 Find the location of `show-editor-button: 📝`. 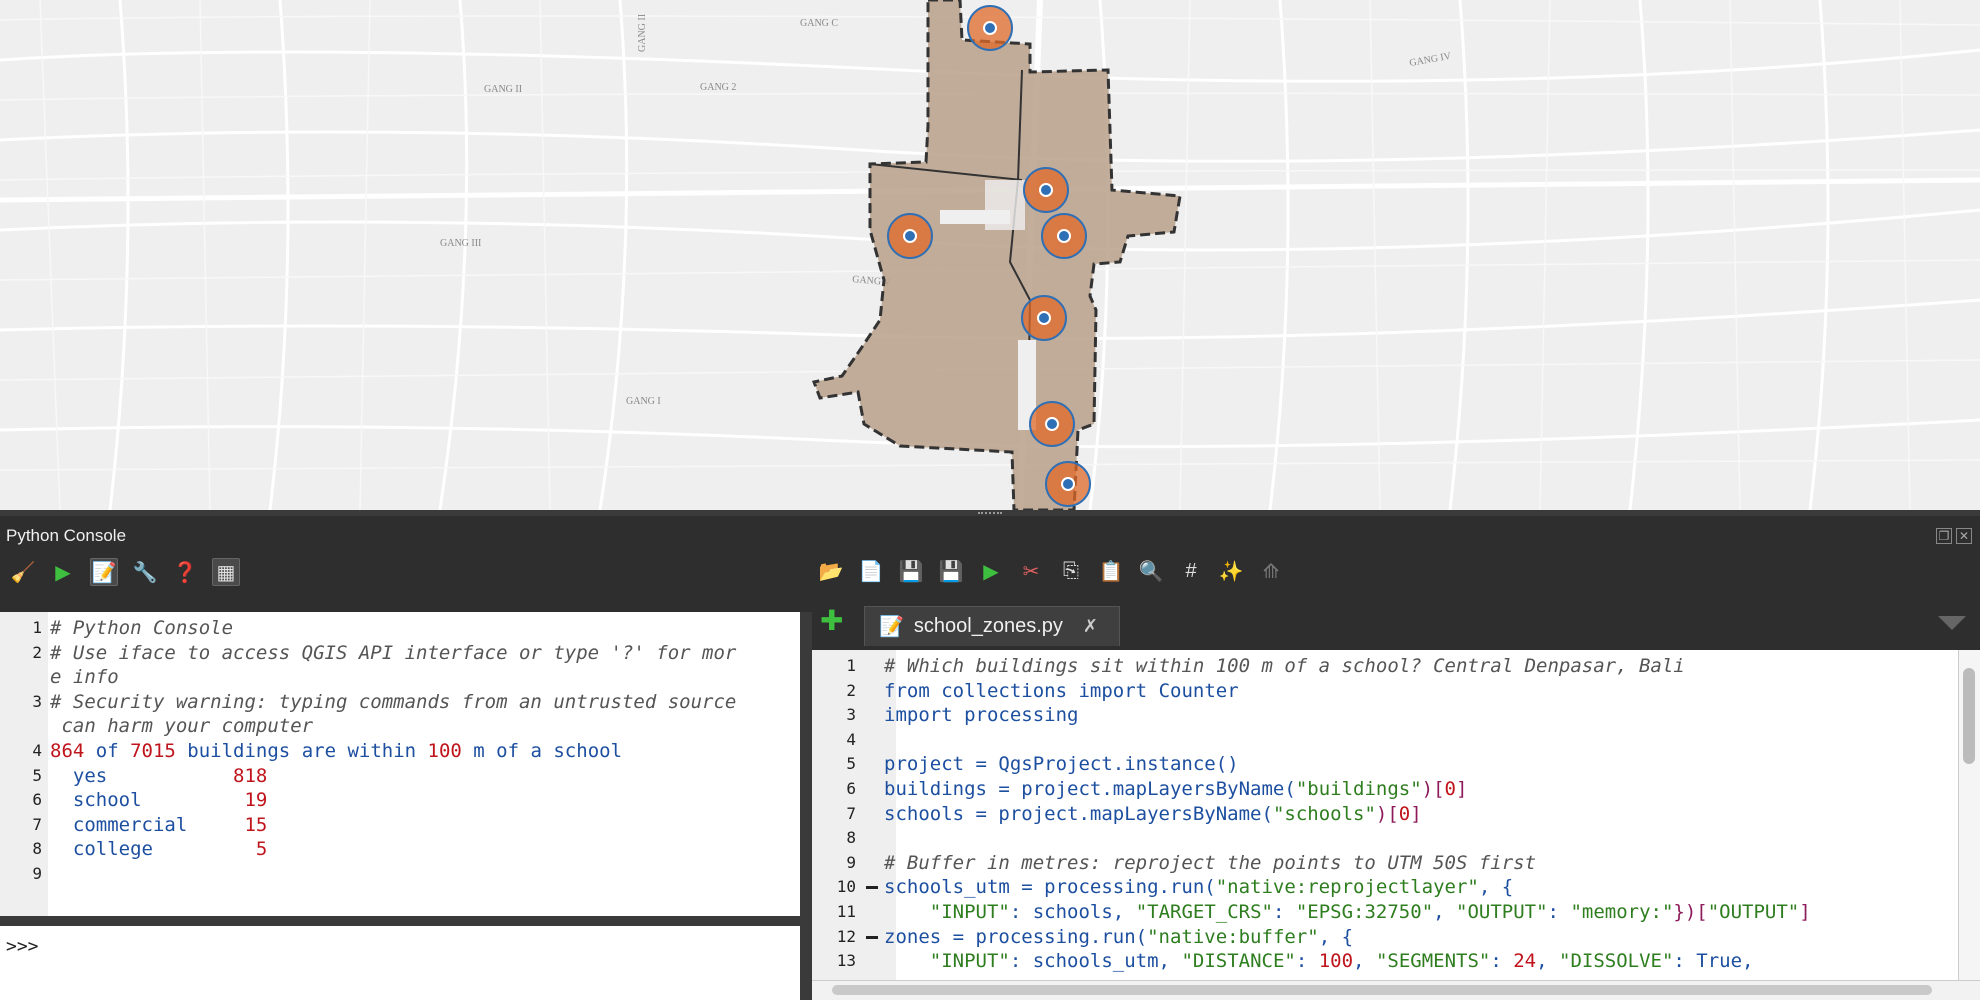

show-editor-button: 📝 is located at coordinates (104, 572).